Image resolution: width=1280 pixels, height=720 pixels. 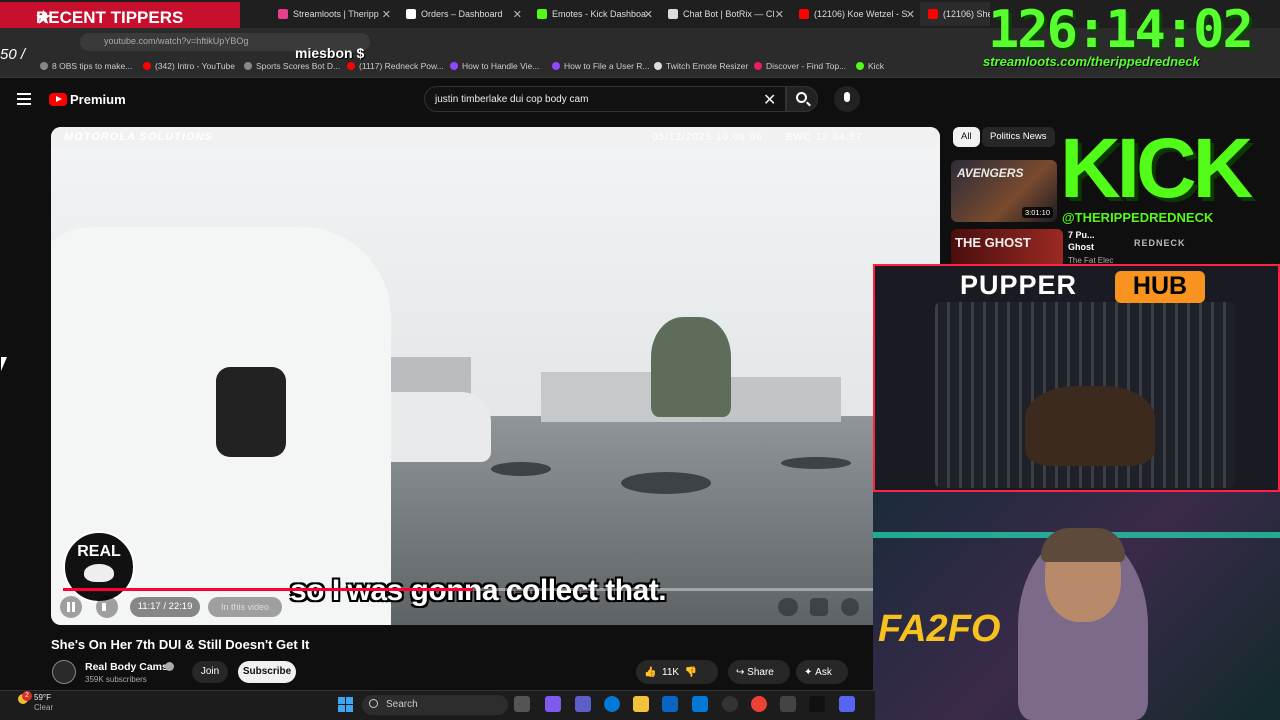 What do you see at coordinates (612, 704) in the screenshot?
I see `edge-icon` at bounding box center [612, 704].